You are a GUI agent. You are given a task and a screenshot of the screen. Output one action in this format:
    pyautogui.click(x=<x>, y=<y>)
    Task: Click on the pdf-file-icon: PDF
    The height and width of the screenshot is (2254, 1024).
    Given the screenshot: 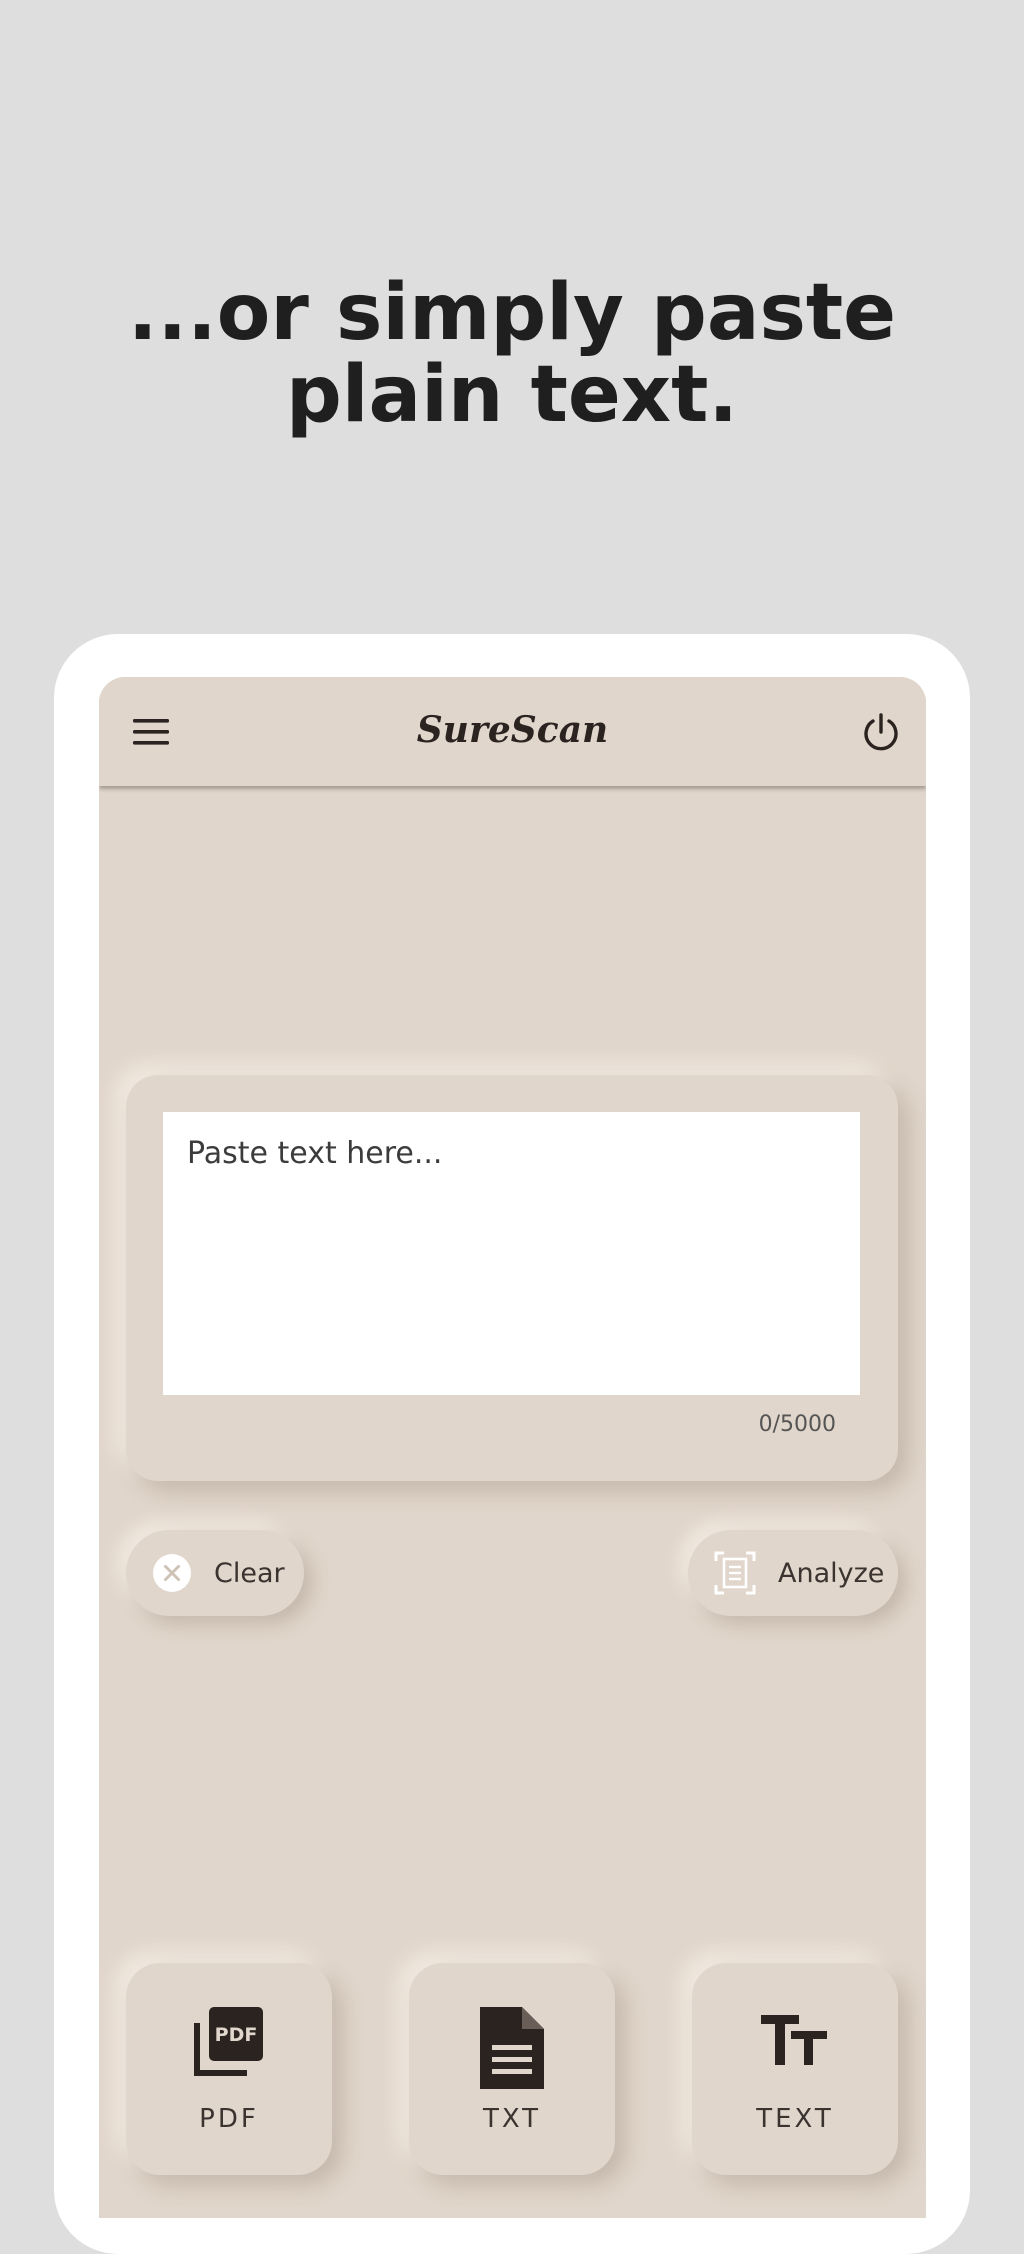 What is the action you would take?
    pyautogui.click(x=228, y=2041)
    